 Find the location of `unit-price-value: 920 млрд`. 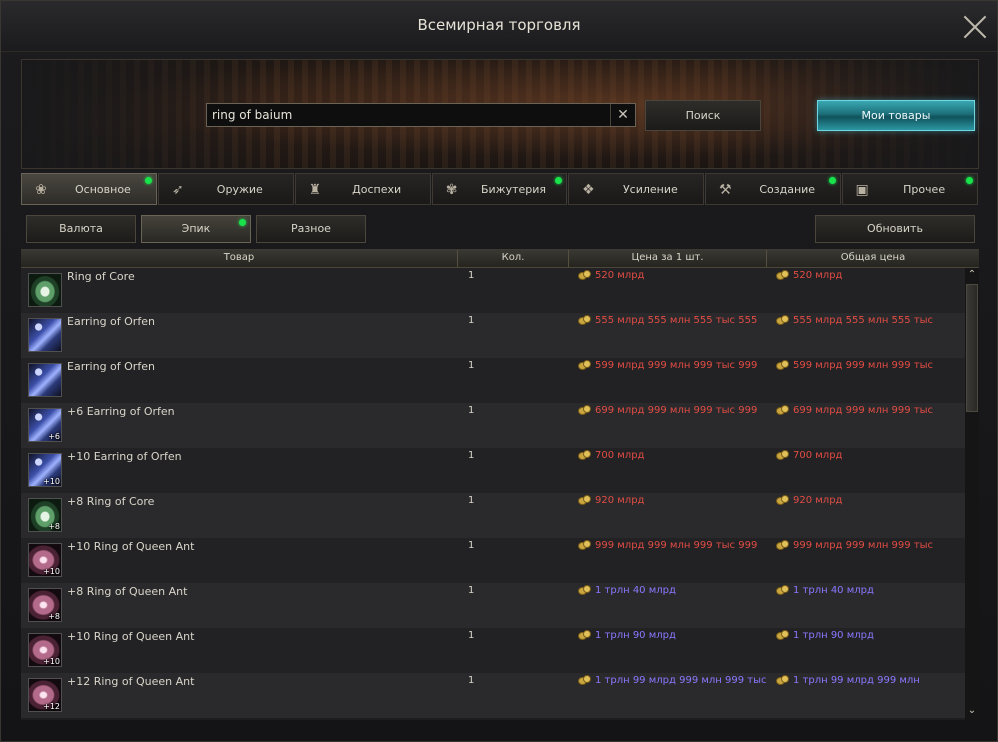

unit-price-value: 920 млрд is located at coordinates (620, 500).